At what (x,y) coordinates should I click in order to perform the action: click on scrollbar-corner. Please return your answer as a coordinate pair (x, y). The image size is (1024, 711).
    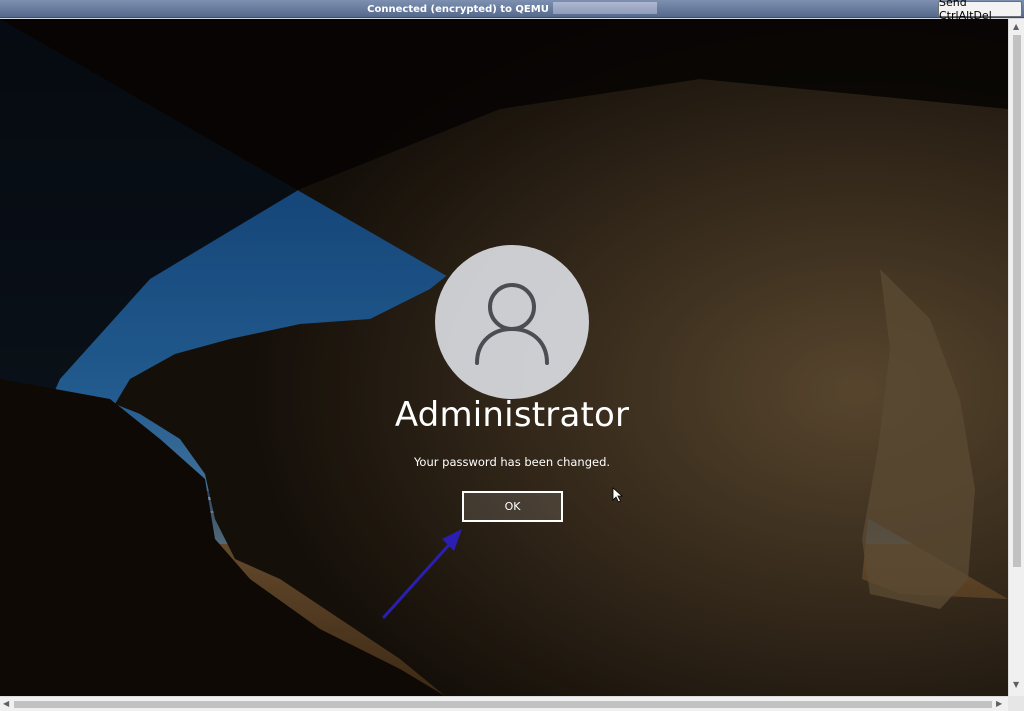
    Looking at the image, I should click on (1016, 703).